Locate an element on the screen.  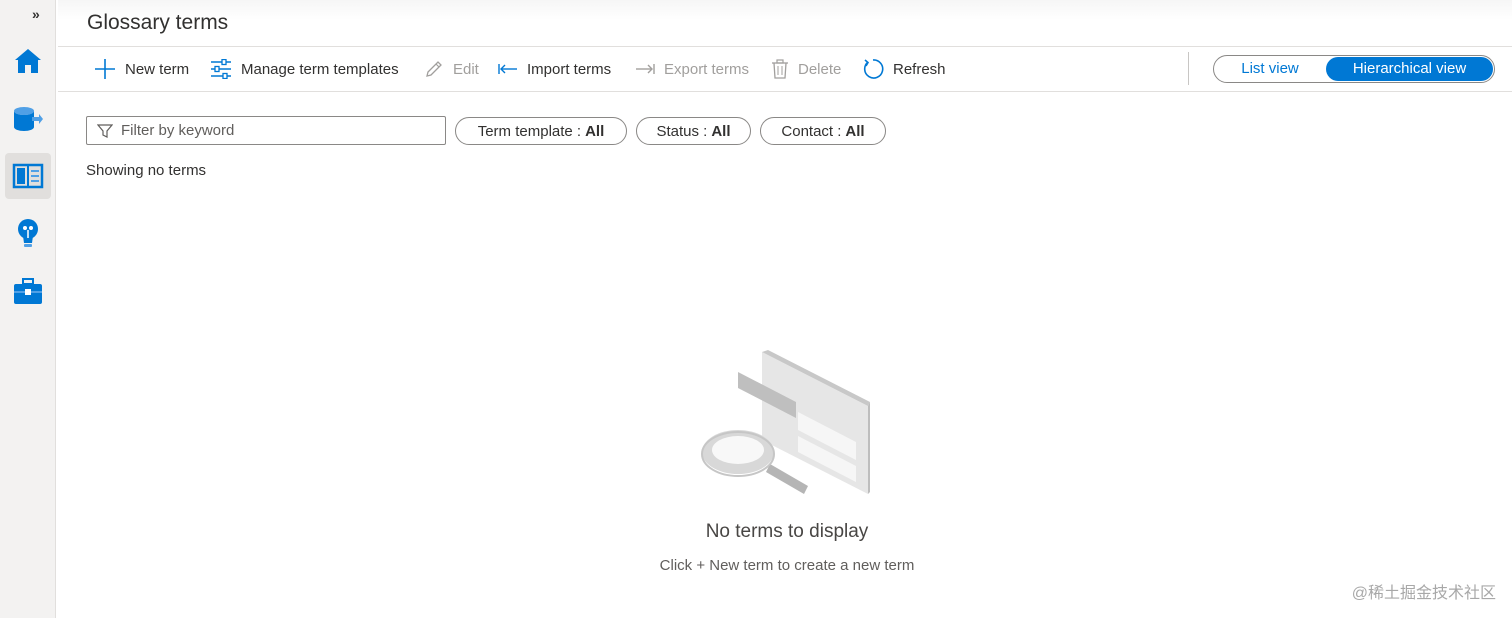
edit-button: Edit is located at coordinates (451, 69).